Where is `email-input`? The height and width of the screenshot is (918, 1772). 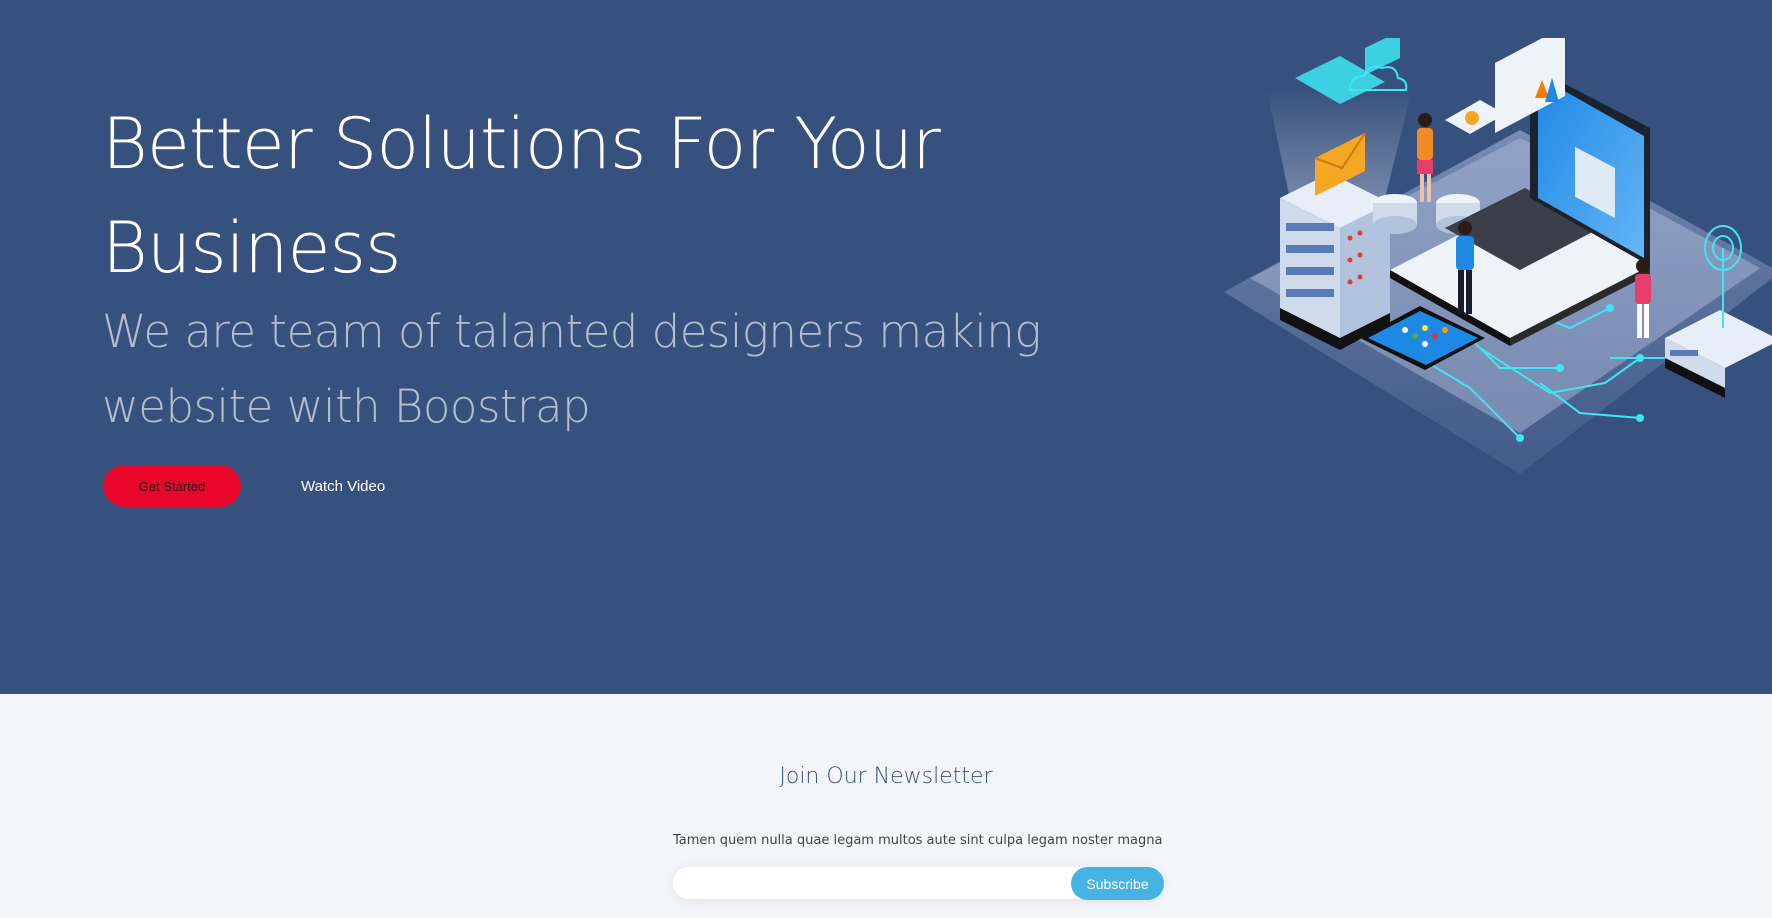
email-input is located at coordinates (871, 884).